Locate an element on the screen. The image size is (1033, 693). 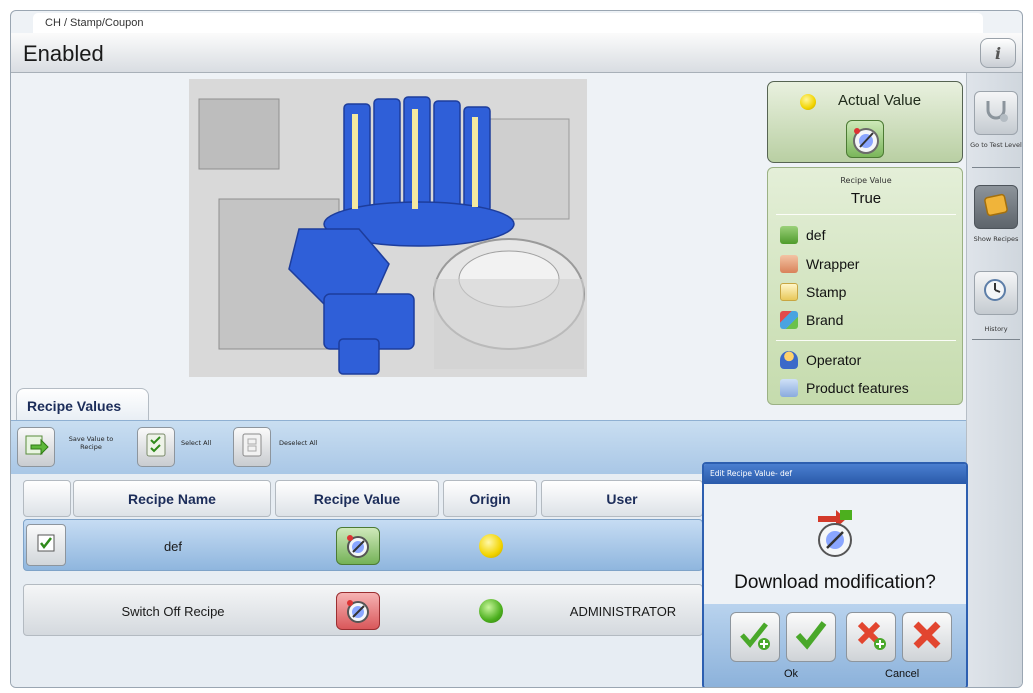
breadcrumb: CH / Stamp/Coupon is located at coordinates (508, 23).